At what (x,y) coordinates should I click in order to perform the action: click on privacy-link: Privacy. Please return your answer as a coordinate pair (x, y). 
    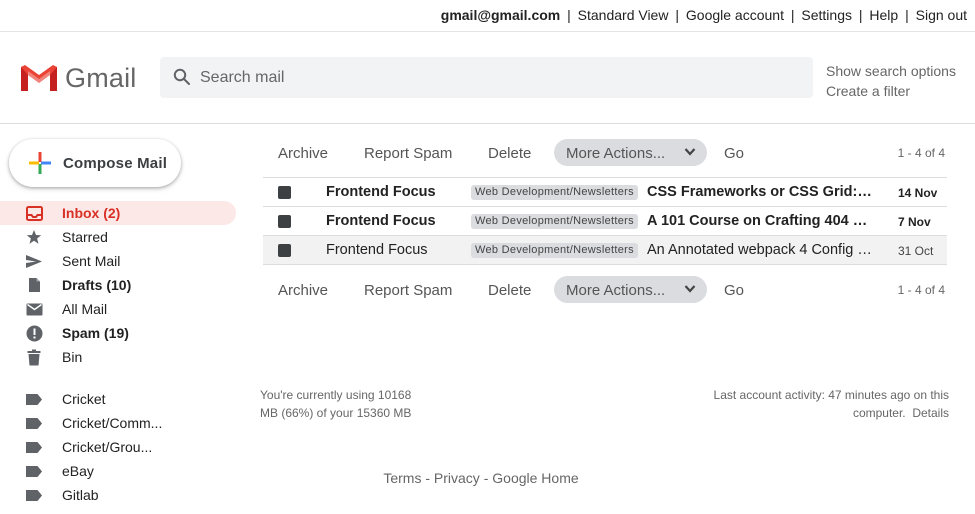
    Looking at the image, I should click on (457, 478).